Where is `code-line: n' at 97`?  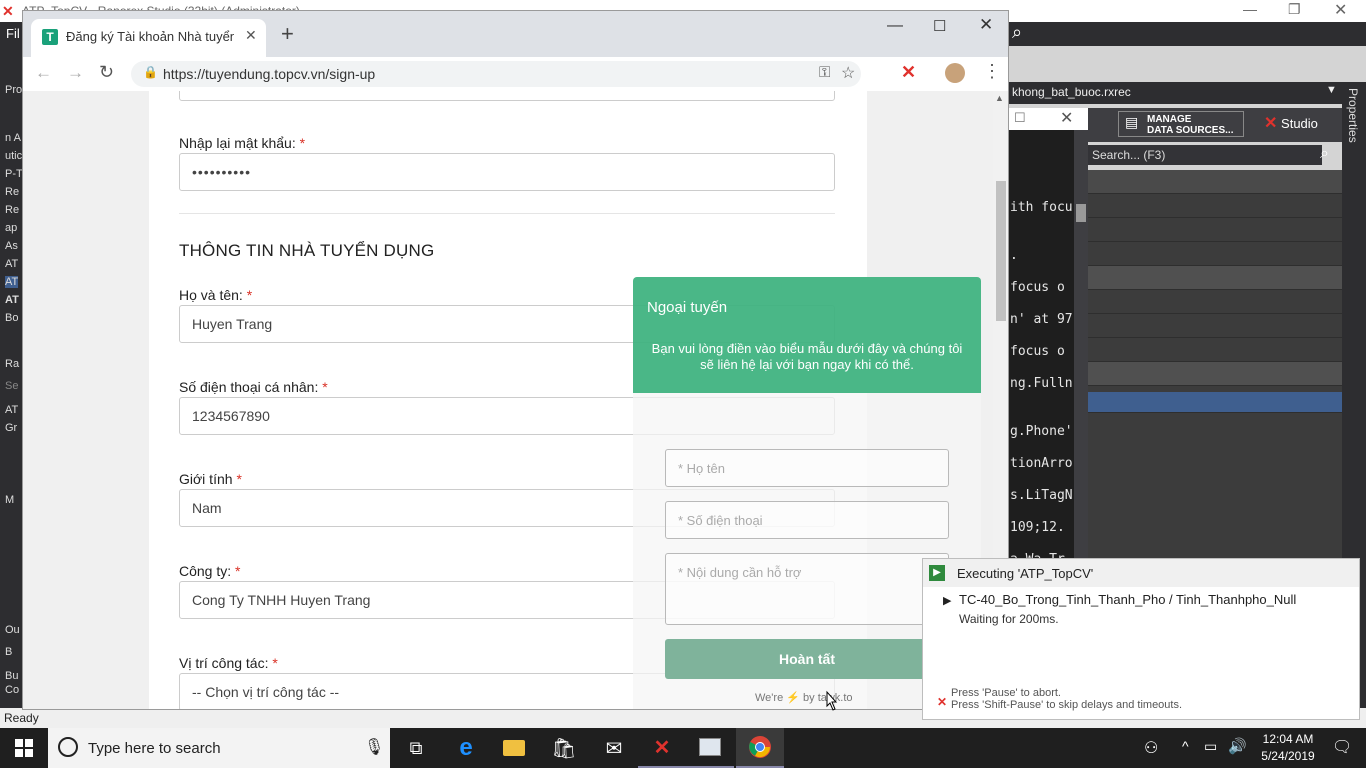 code-line: n' at 97 is located at coordinates (1041, 319).